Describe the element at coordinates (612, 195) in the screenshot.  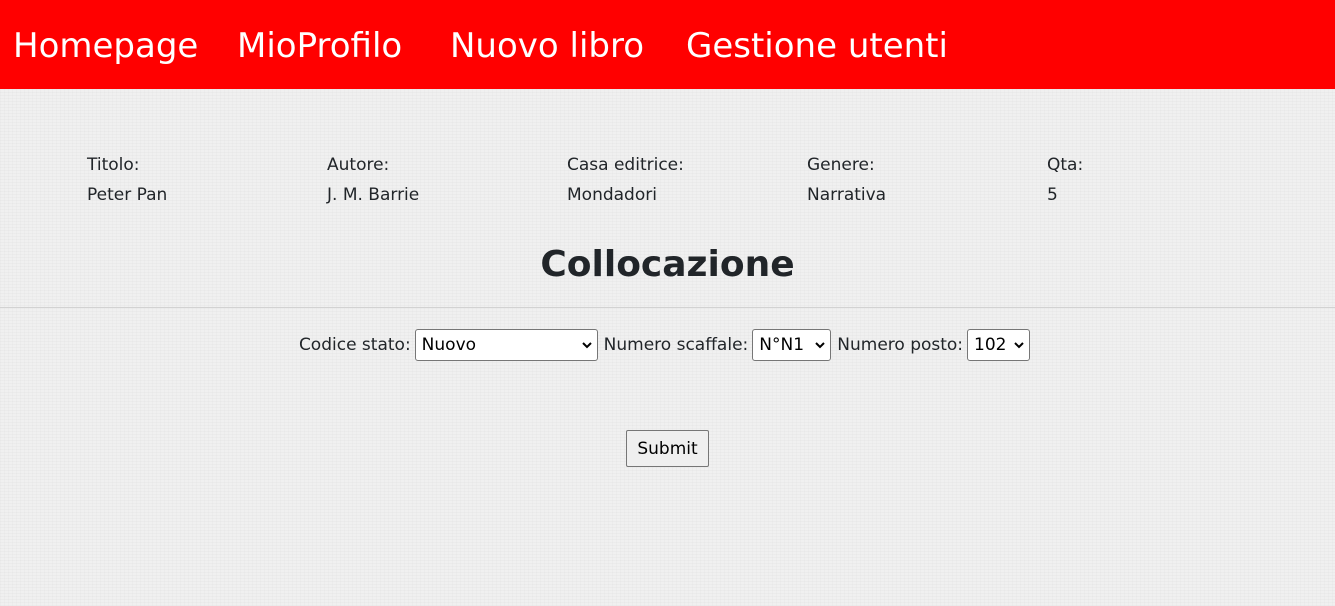
I see `casa-editrice-value: Mondadori` at that location.